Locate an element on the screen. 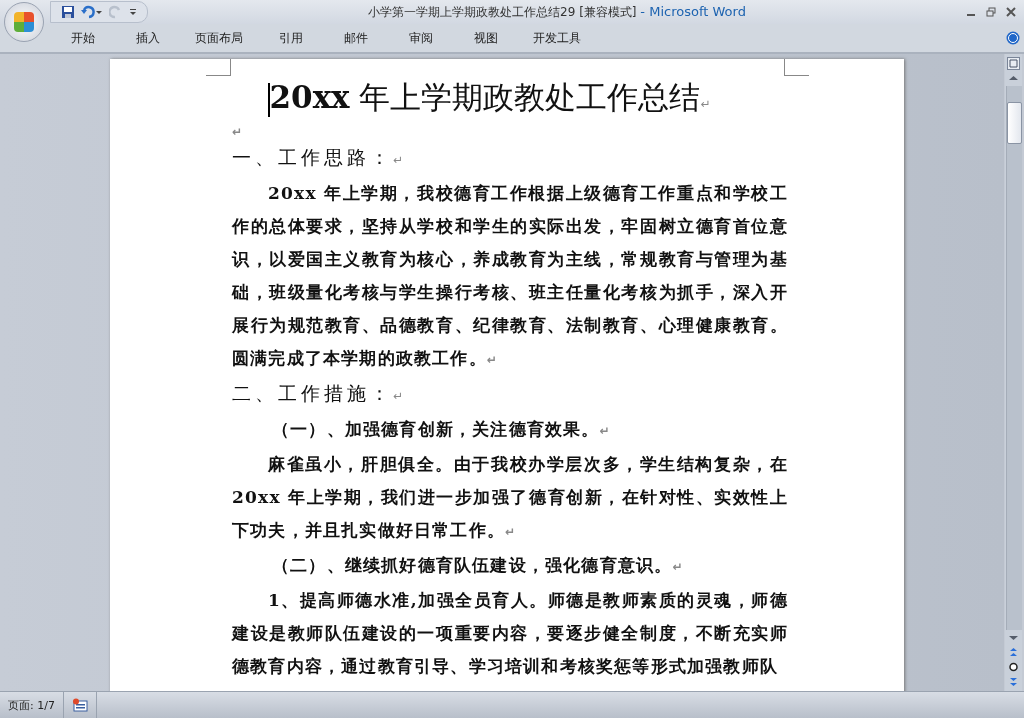  ribbon-tab: 开始 is located at coordinates (82, 38).